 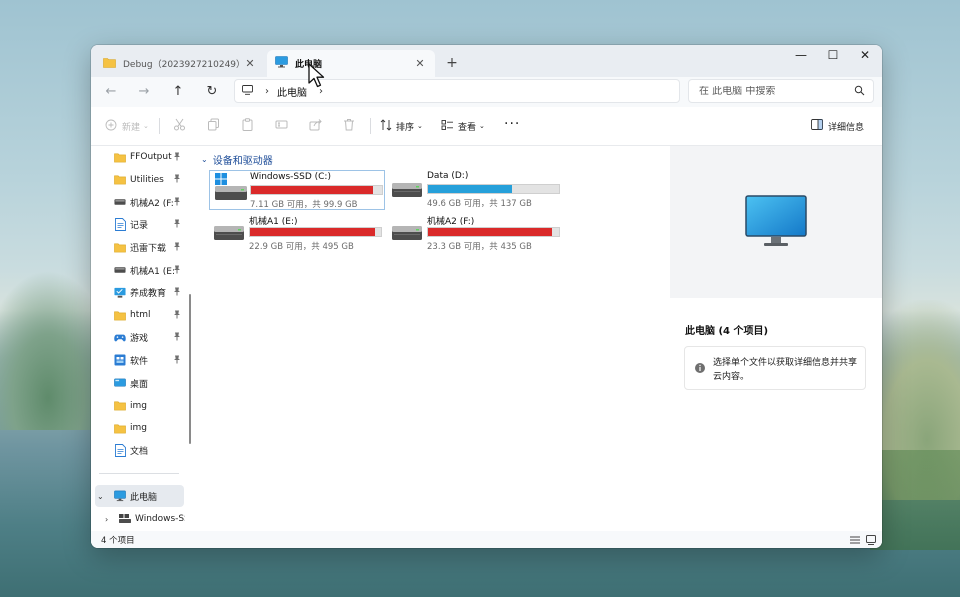 I want to click on sidebar-item: 养成教育, so click(x=139, y=293).